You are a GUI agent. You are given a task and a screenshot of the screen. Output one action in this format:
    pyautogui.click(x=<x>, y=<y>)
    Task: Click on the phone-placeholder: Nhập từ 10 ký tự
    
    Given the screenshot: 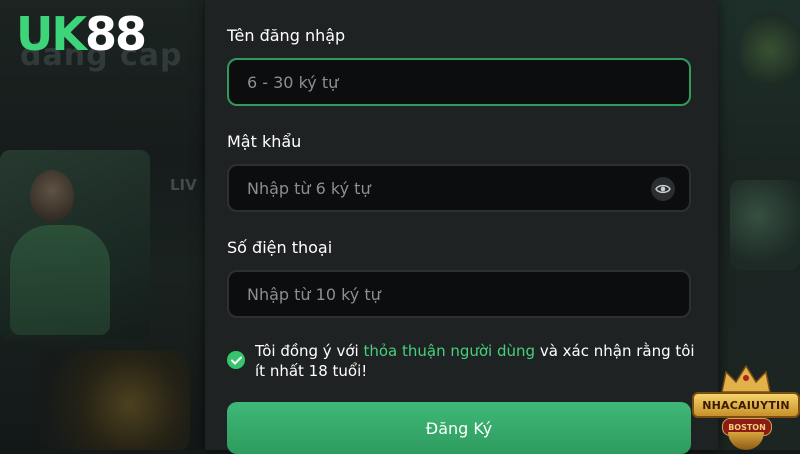 What is the action you would take?
    pyautogui.click(x=314, y=294)
    